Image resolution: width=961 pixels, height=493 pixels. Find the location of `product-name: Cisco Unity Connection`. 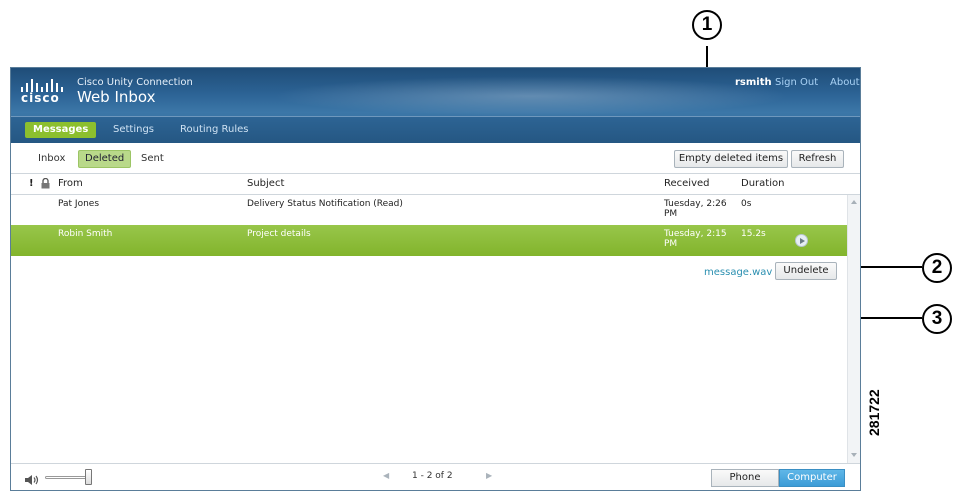

product-name: Cisco Unity Connection is located at coordinates (135, 82).